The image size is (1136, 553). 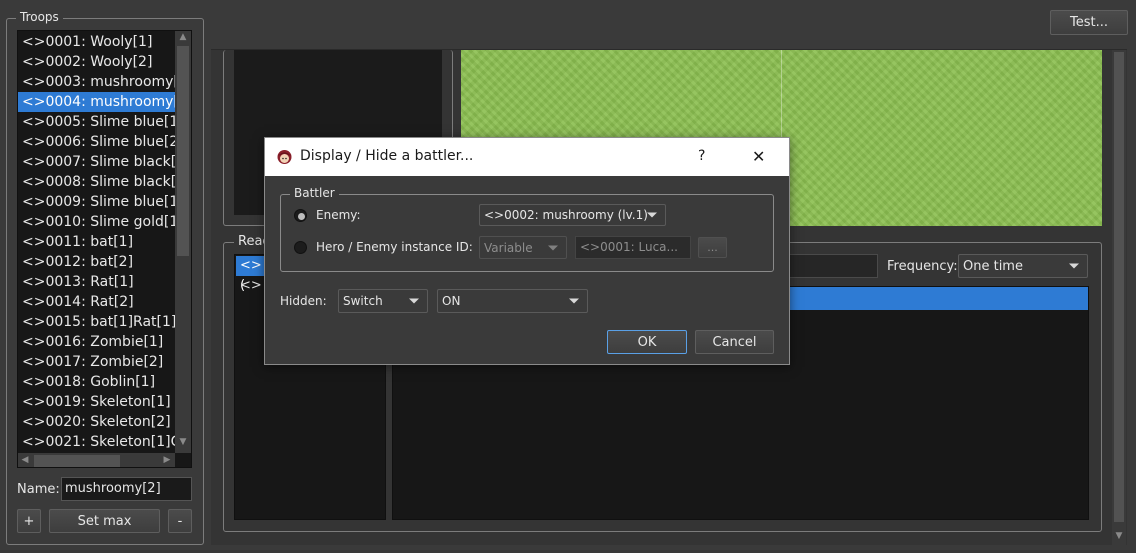 I want to click on hidden-type-select: Switch, so click(x=383, y=301).